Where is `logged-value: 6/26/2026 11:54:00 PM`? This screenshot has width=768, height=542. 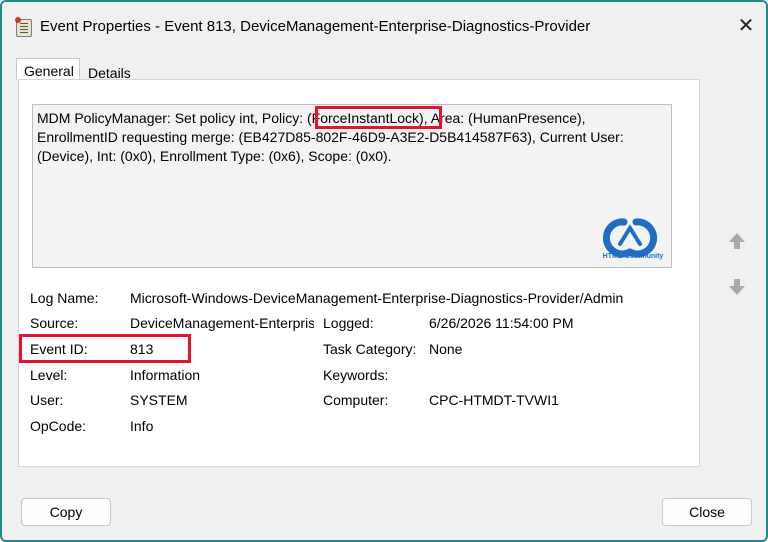 logged-value: 6/26/2026 11:54:00 PM is located at coordinates (501, 323).